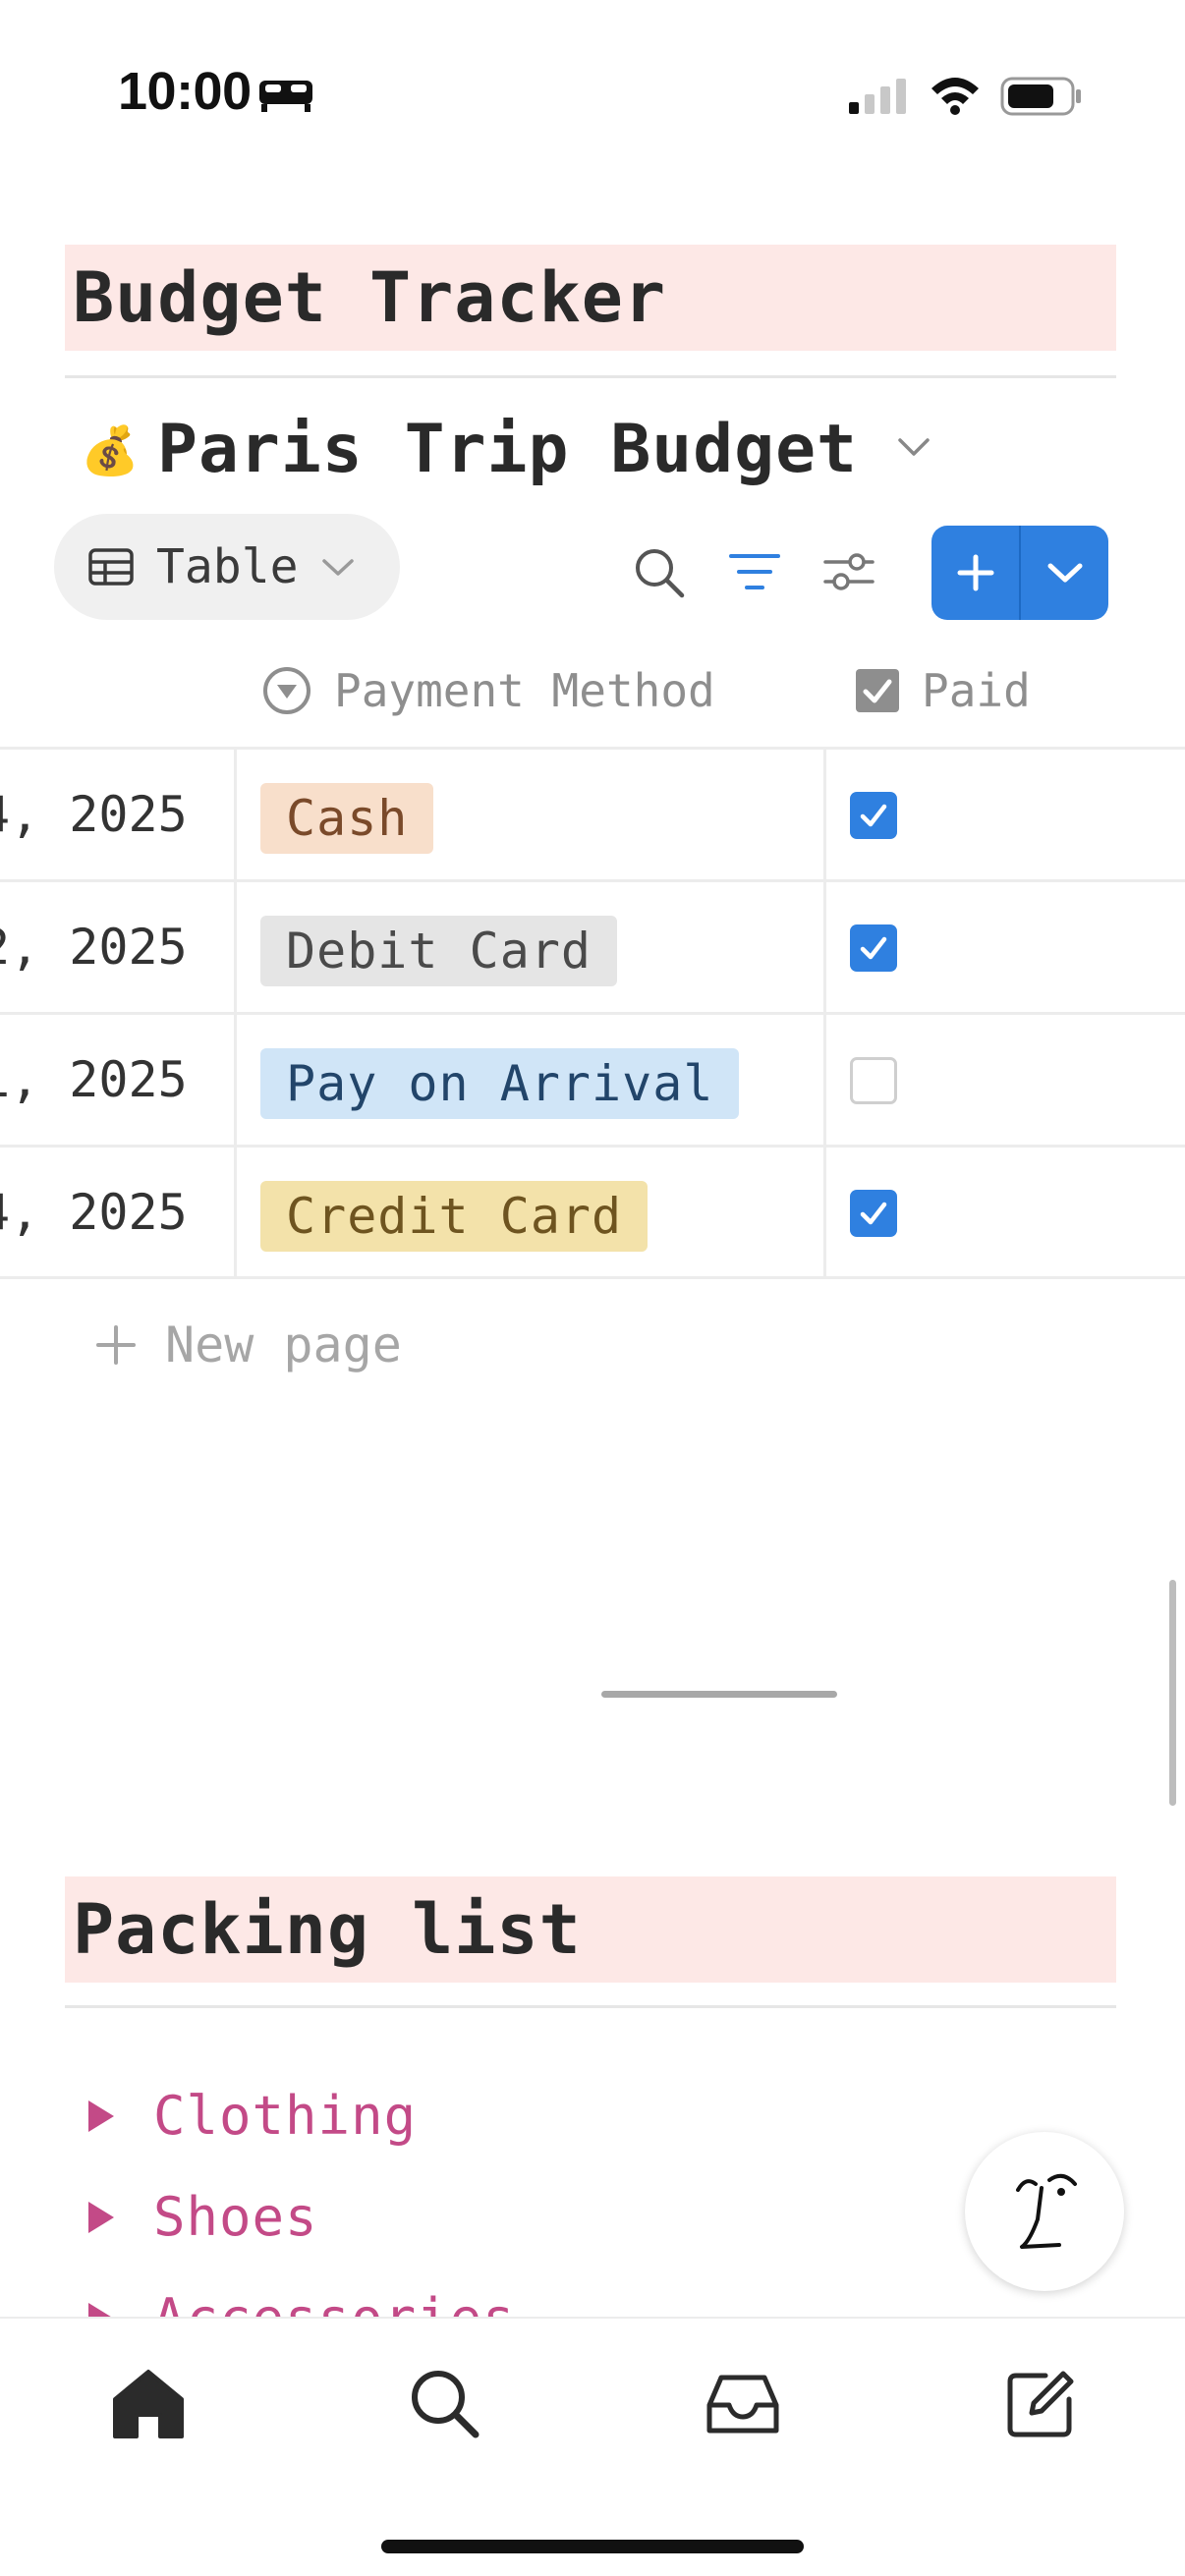 The height and width of the screenshot is (2576, 1185). What do you see at coordinates (1041, 2403) in the screenshot?
I see `compose-icon` at bounding box center [1041, 2403].